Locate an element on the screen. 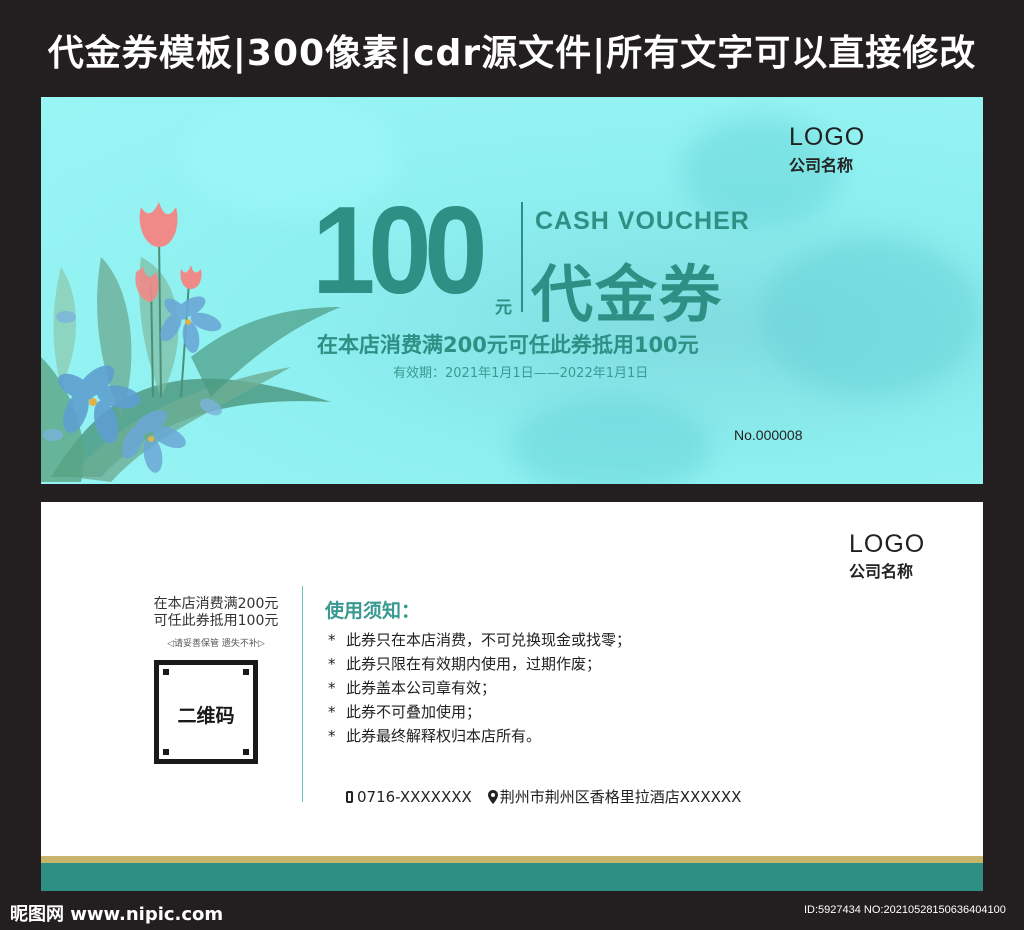 This screenshot has height=930, width=1024. notice-item-text: 此券只在本店消费，不可兑换现金或找零； is located at coordinates (489, 640).